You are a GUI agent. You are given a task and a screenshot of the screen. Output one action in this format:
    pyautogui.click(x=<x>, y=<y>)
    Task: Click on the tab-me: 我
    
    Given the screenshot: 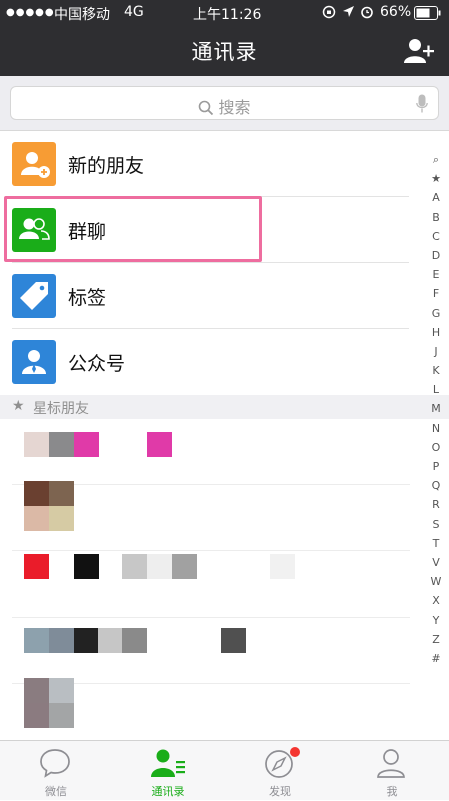 What is the action you would take?
    pyautogui.click(x=392, y=771)
    